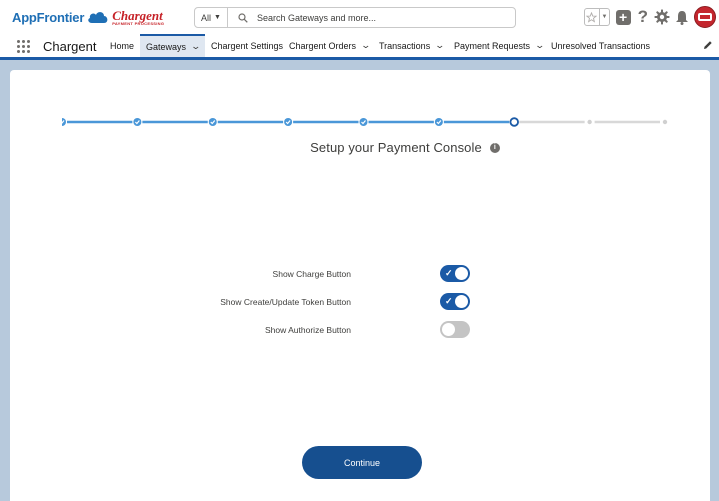 The image size is (719, 501). Describe the element at coordinates (247, 45) in the screenshot. I see `tab-chargent-settings: Chargent Settings` at that location.